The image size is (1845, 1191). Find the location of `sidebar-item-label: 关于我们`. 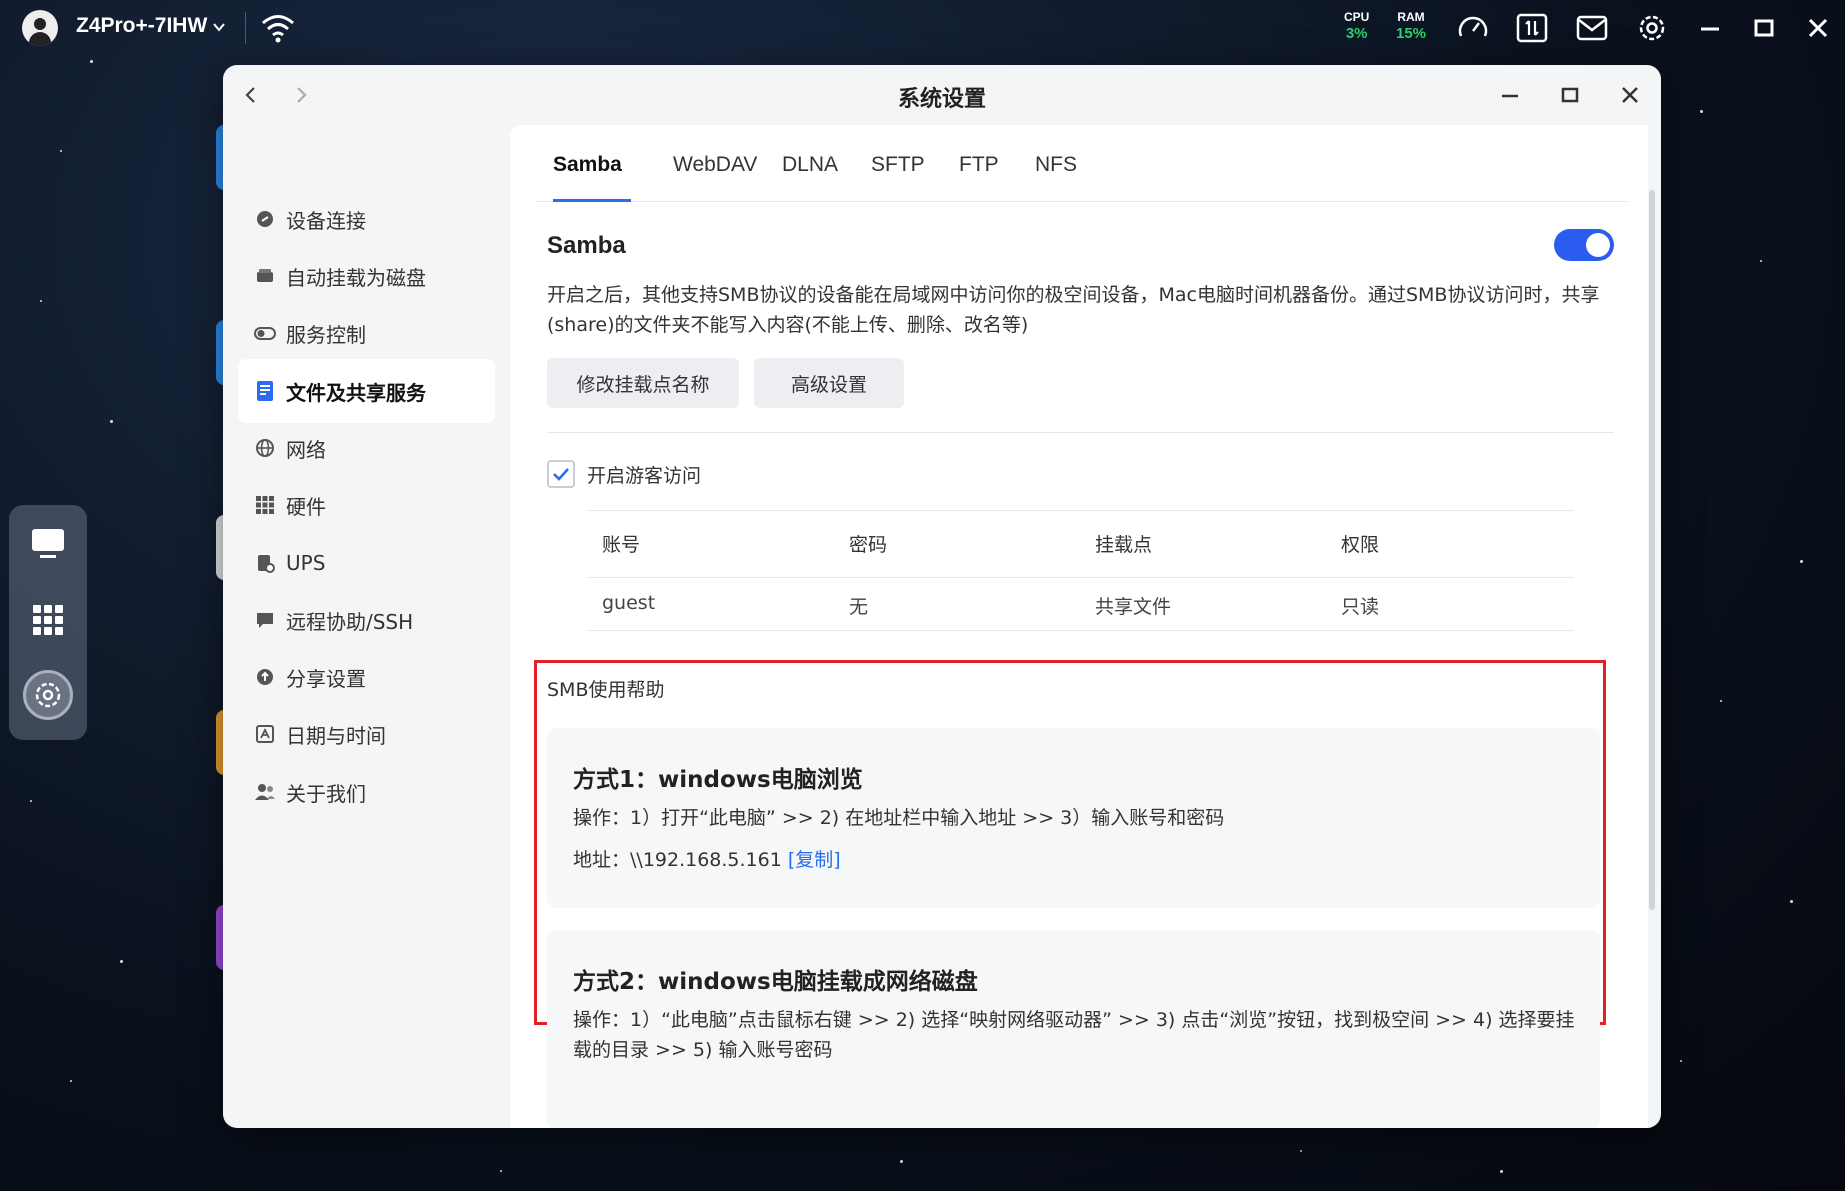

sidebar-item-label: 关于我们 is located at coordinates (326, 793).